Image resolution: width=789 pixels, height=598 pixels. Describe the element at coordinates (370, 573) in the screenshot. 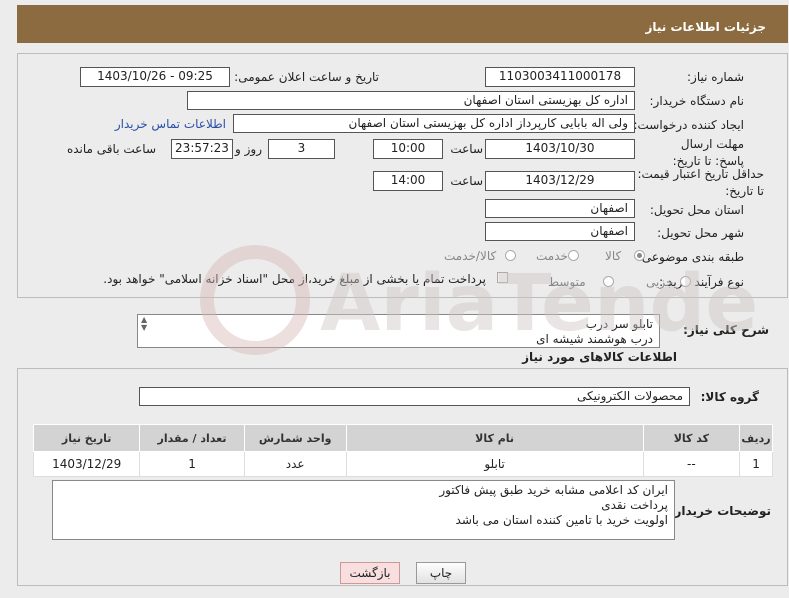

I see `back-button: بازگشت` at that location.